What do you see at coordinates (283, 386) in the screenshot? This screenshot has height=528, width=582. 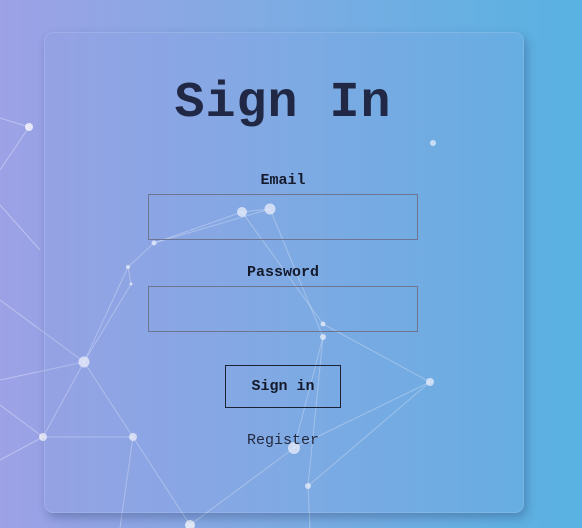 I see `sign-in-button: Sign in` at bounding box center [283, 386].